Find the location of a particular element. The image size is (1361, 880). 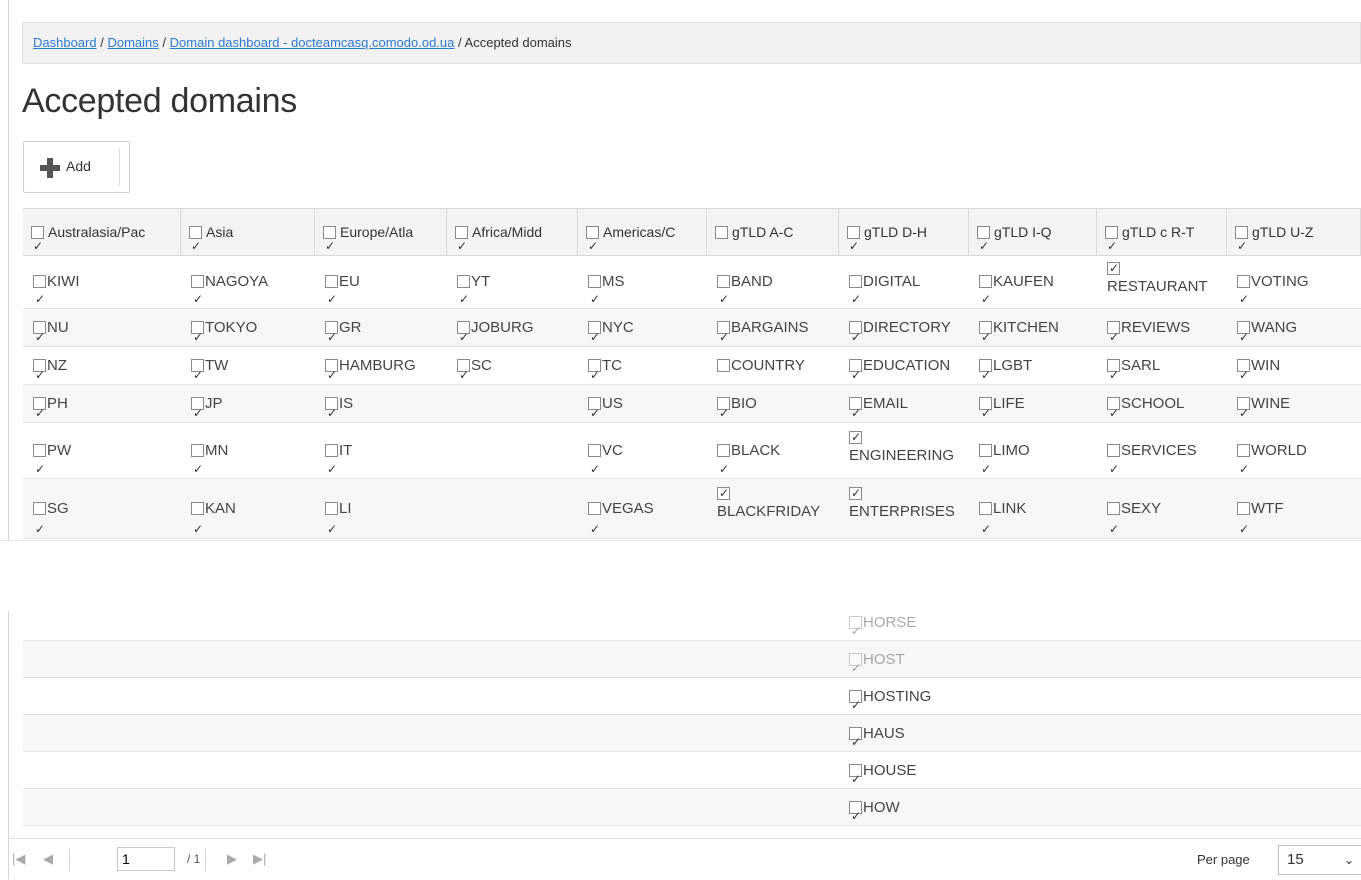

add-button: Add is located at coordinates (76, 167).